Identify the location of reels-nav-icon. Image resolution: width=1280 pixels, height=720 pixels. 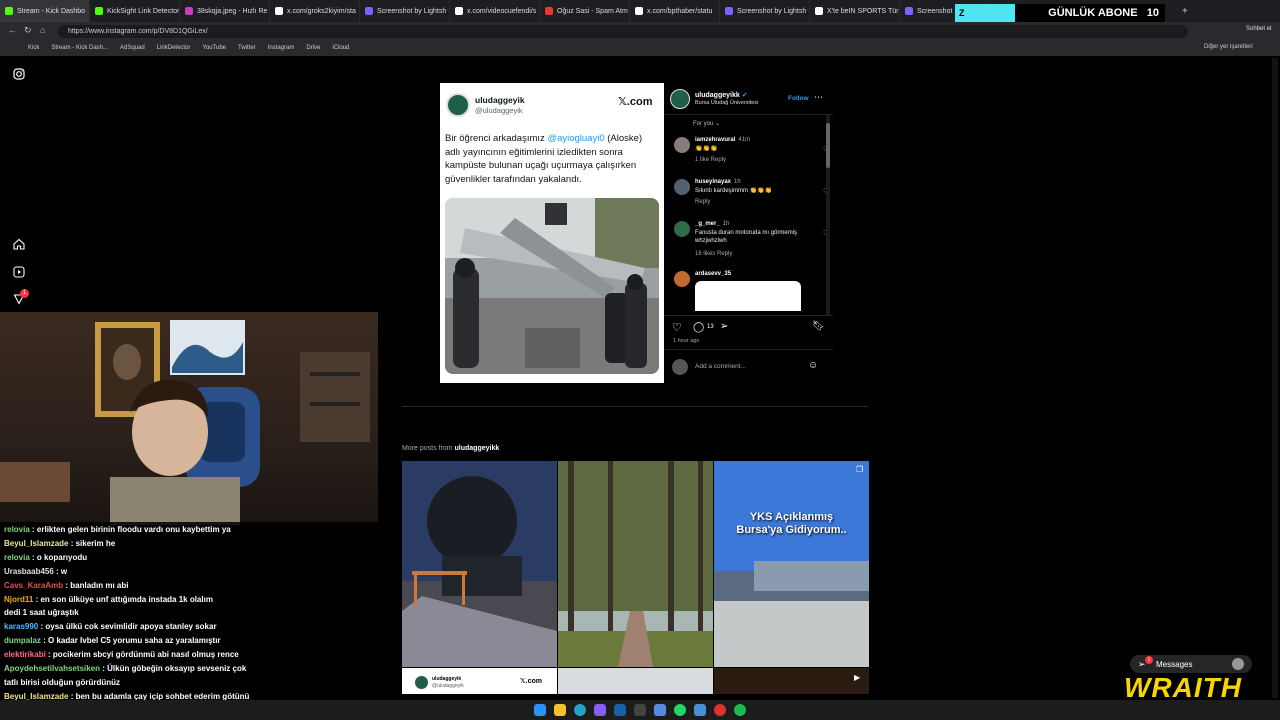
(19, 273).